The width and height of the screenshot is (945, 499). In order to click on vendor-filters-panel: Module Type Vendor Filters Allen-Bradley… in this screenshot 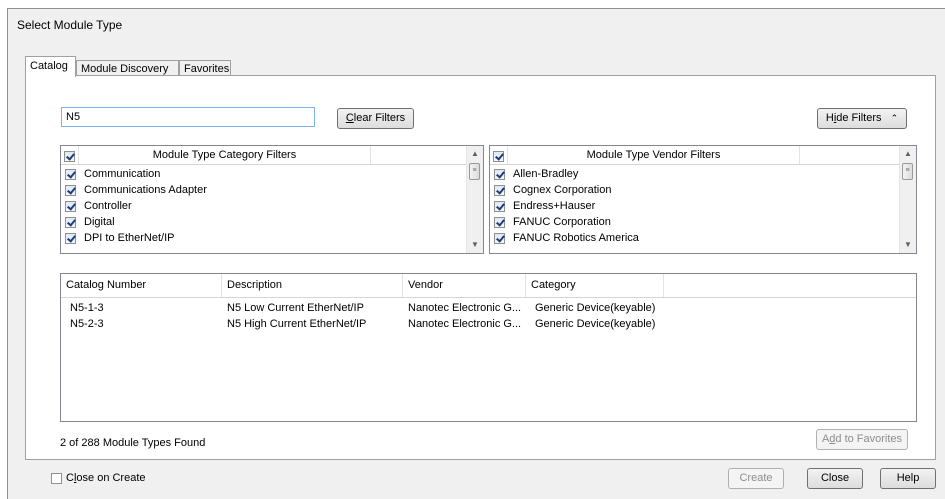, I will do `click(703, 199)`.